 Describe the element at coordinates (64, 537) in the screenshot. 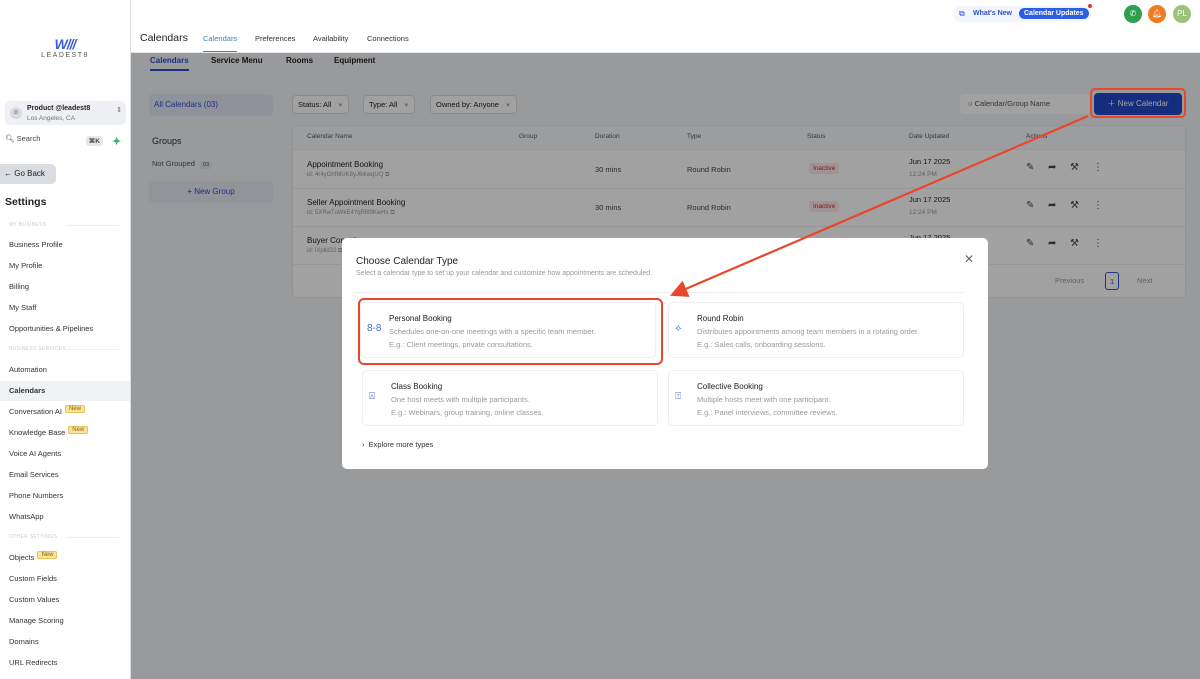

I see `sidebar-section-label: OTHER SETTINGS` at that location.